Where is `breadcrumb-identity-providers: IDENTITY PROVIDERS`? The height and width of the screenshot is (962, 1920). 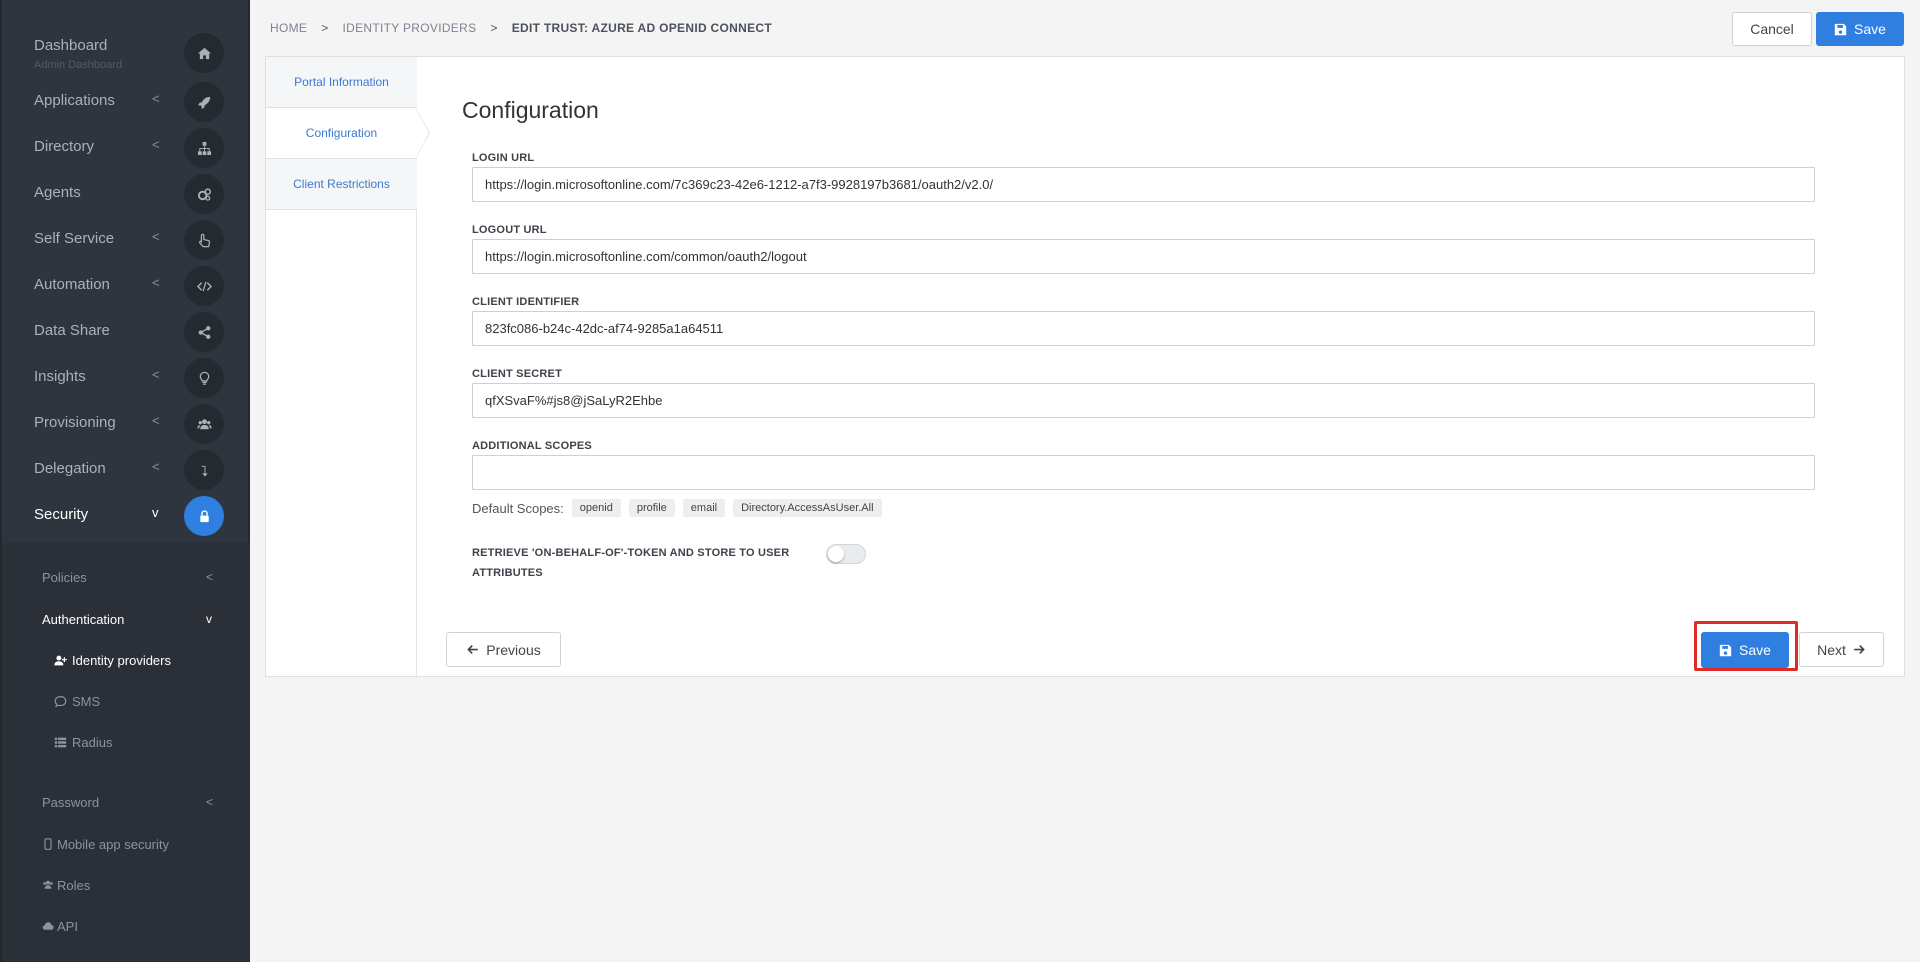
breadcrumb-identity-providers: IDENTITY PROVIDERS is located at coordinates (410, 28).